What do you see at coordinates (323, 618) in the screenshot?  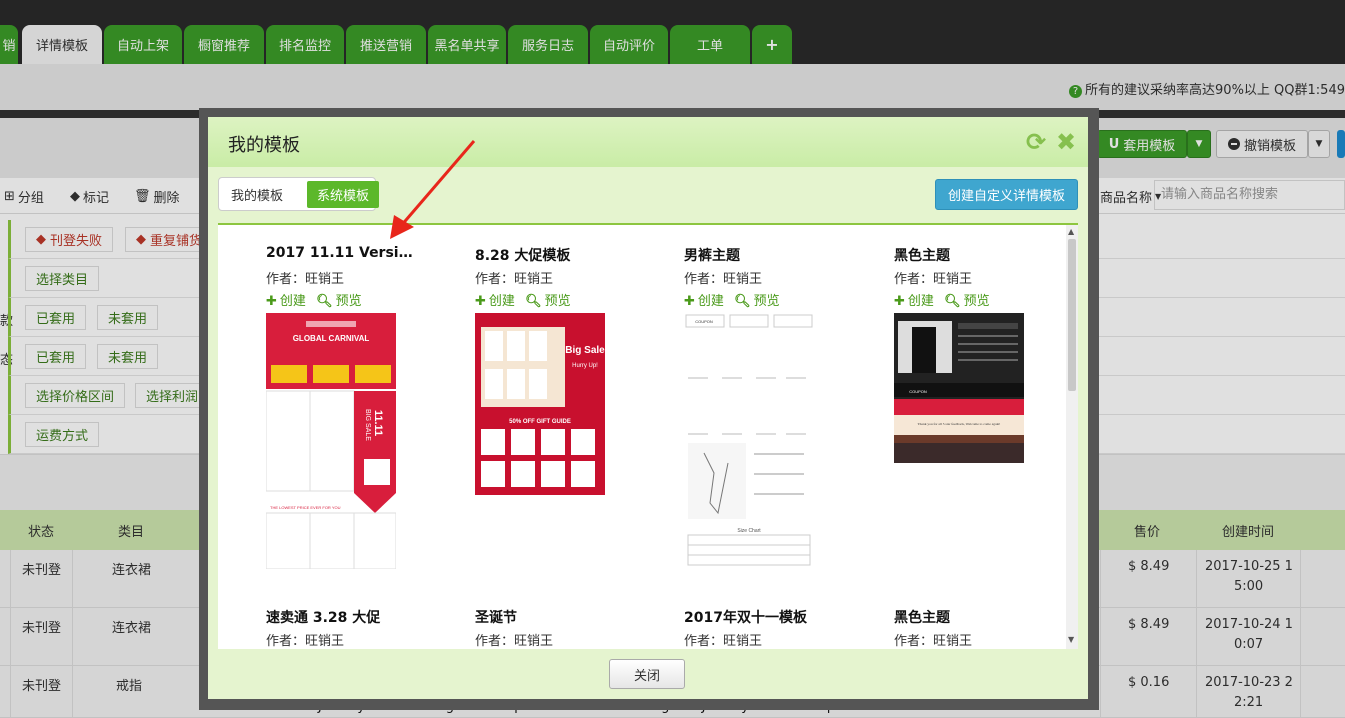 I see `template-title: 速卖通 3.28 大促` at bounding box center [323, 618].